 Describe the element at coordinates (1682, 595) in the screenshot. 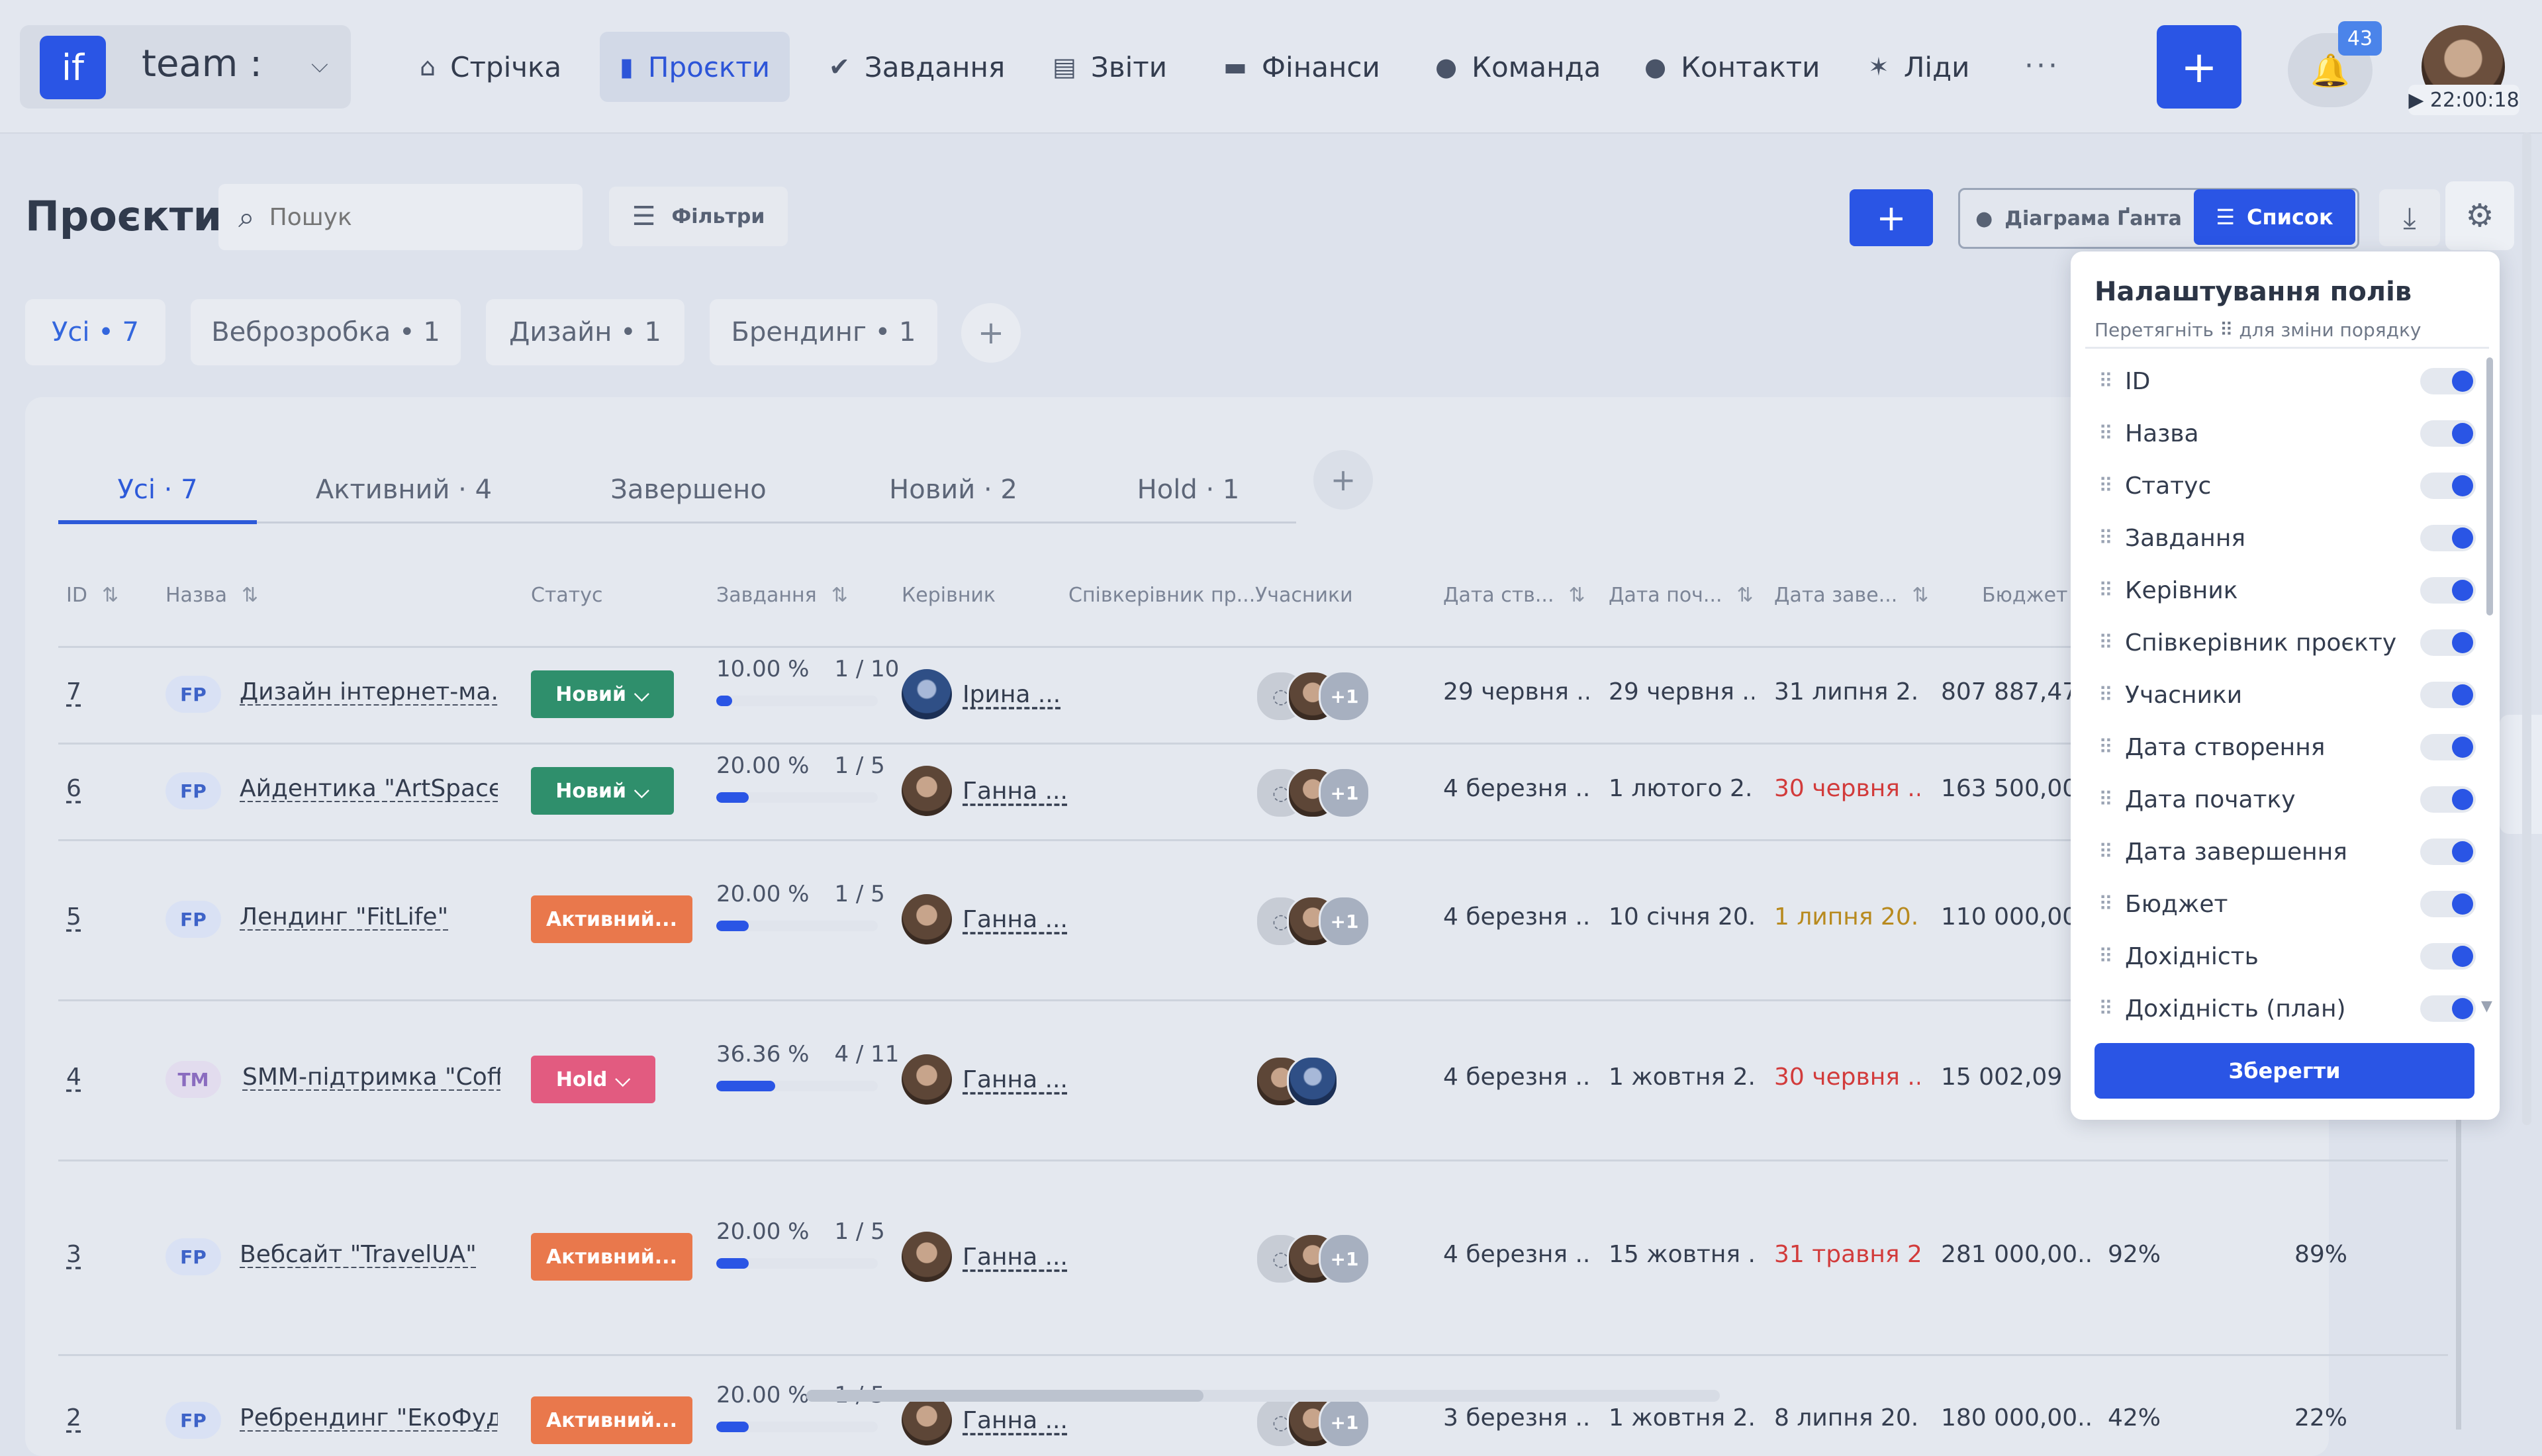

I see `column-header-start: Дата поч... ⇅` at that location.